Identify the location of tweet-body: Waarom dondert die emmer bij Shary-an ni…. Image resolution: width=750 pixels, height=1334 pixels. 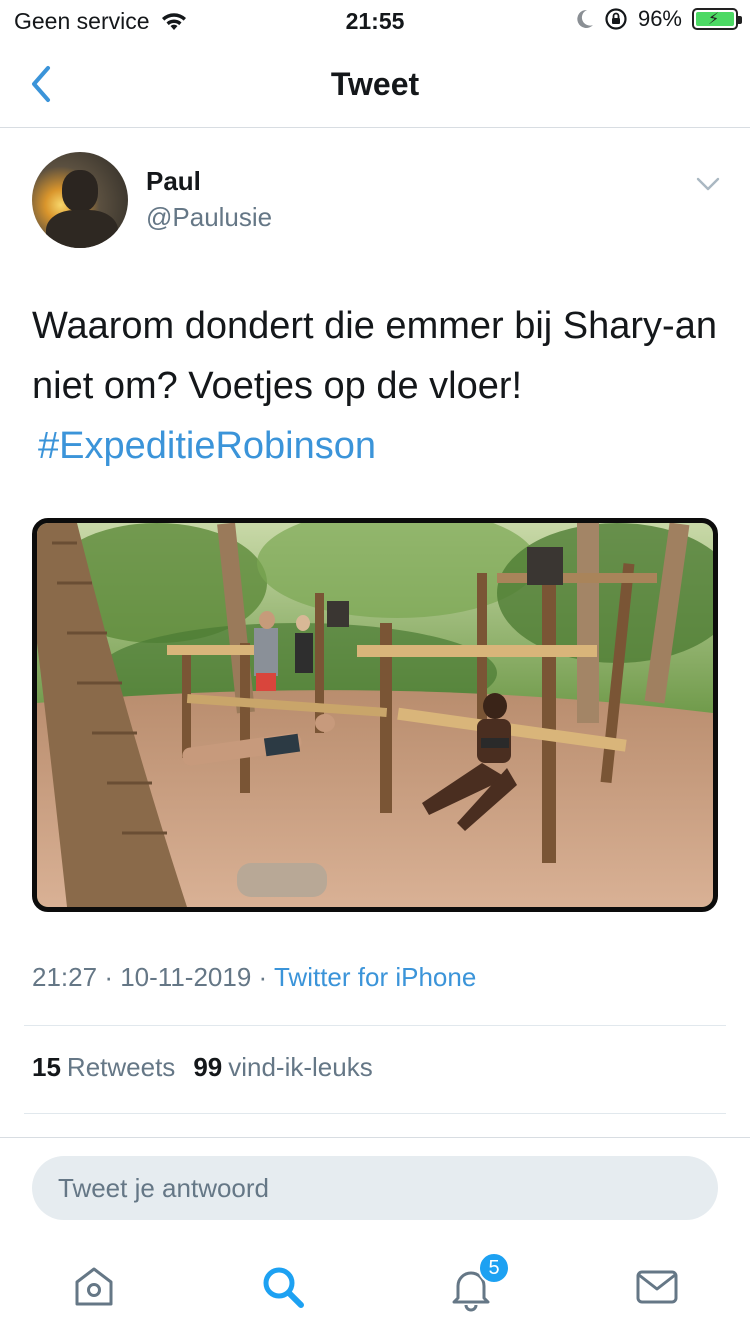
(374, 356).